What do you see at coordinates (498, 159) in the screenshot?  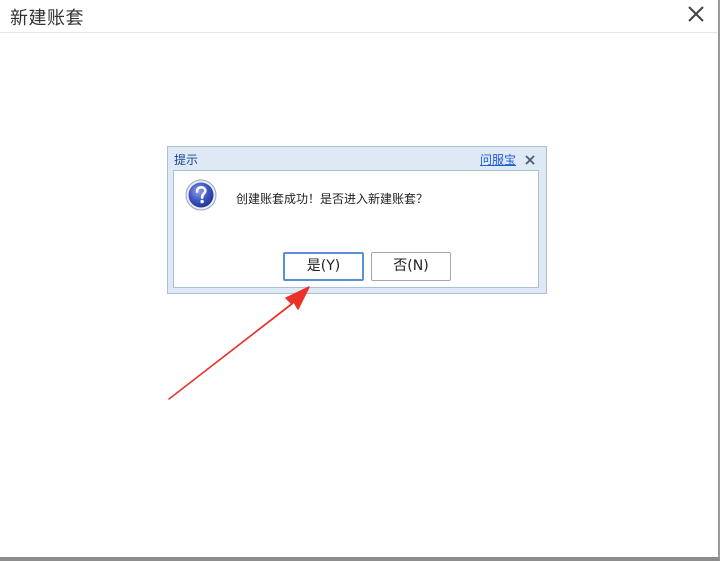 I see `help-link: 问服宝` at bounding box center [498, 159].